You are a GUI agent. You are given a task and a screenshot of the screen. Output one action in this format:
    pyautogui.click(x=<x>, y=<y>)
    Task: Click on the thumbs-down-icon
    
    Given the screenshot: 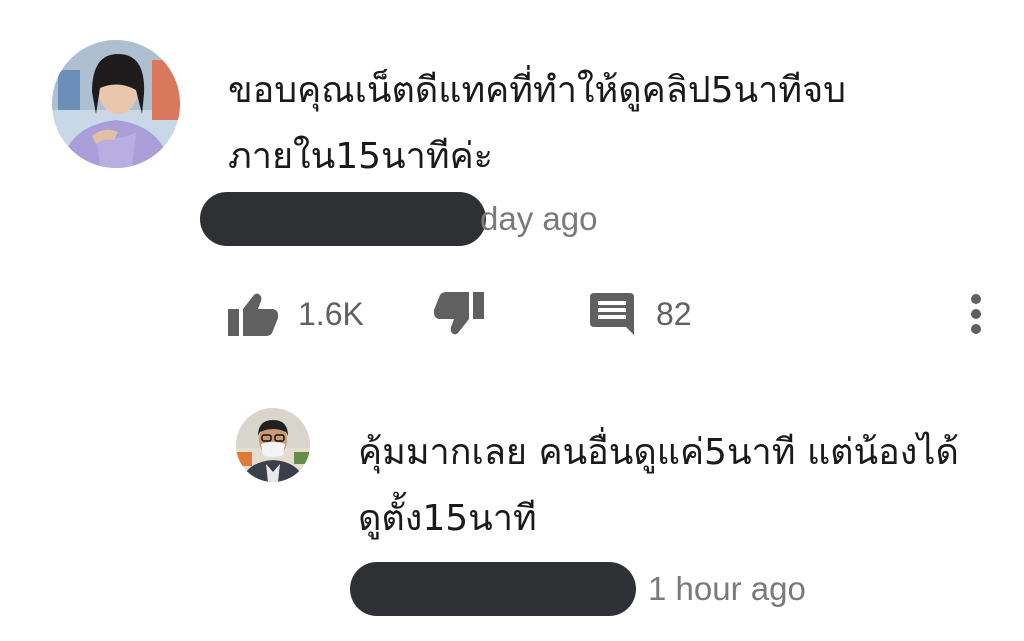 What is the action you would take?
    pyautogui.click(x=459, y=313)
    